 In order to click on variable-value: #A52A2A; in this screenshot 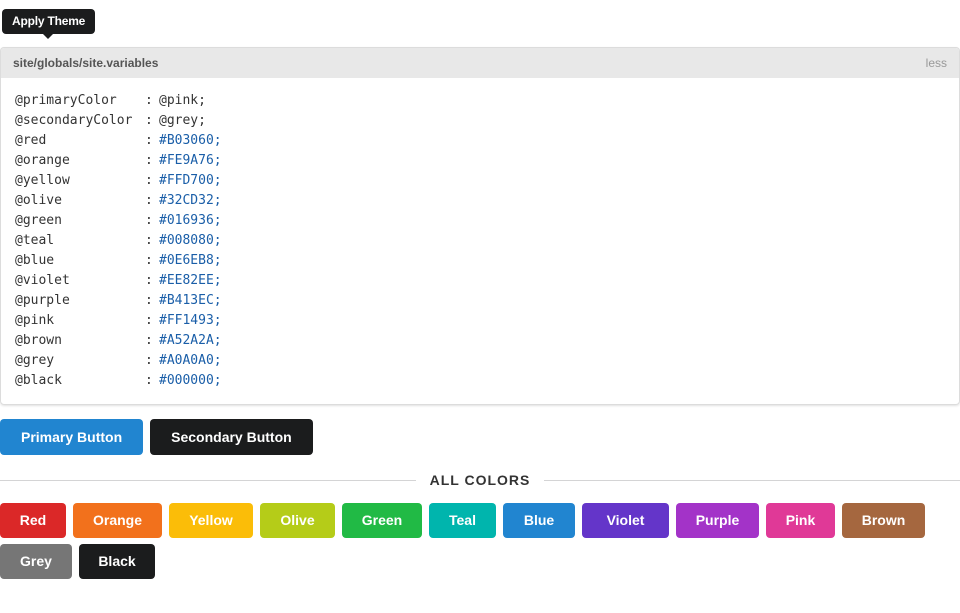, I will do `click(190, 340)`.